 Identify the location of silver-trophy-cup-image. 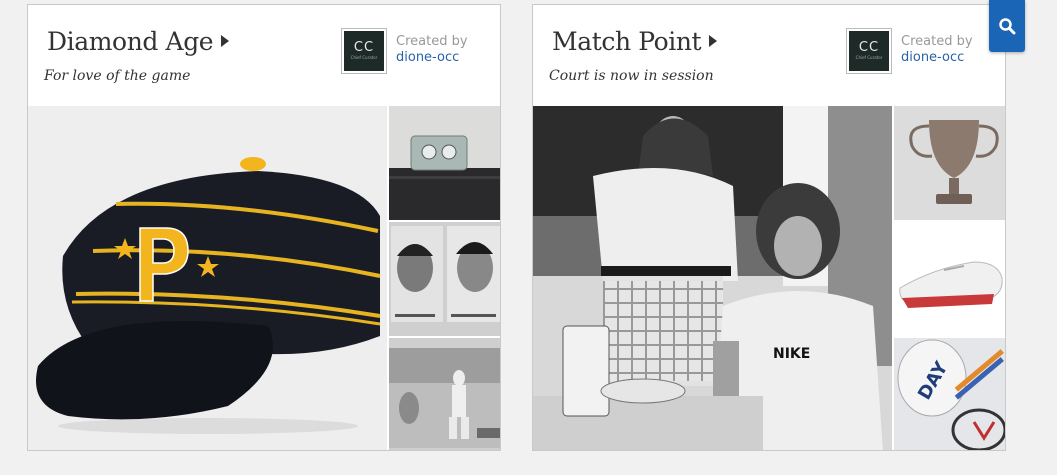
(948, 163).